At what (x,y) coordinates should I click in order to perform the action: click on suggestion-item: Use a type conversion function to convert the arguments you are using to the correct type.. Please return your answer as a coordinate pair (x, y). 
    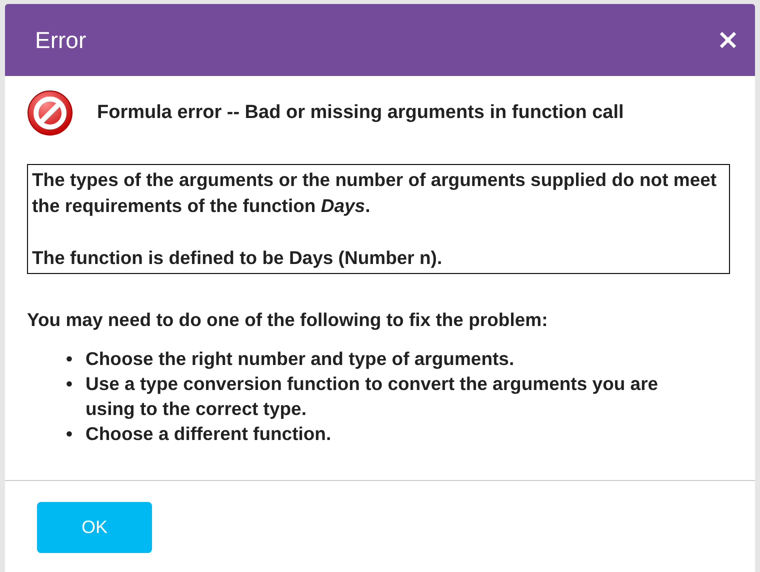
    Looking at the image, I should click on (372, 396).